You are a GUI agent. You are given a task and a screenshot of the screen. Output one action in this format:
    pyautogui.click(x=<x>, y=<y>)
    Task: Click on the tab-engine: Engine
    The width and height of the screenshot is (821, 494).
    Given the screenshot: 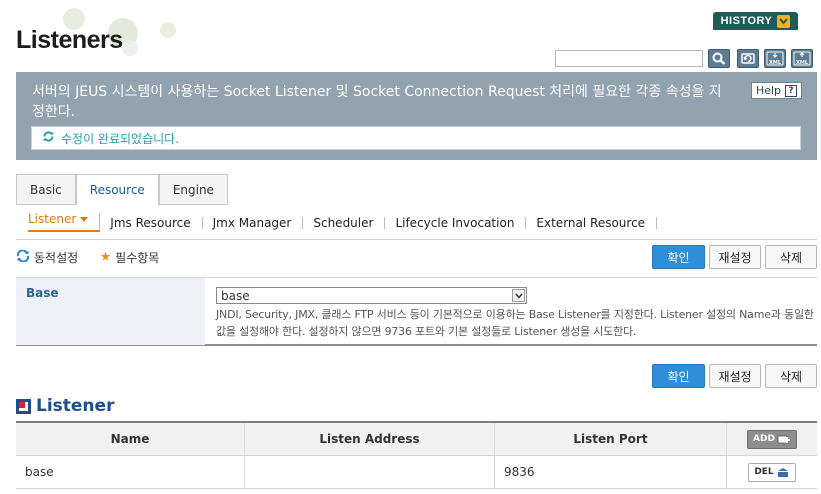 What is the action you would take?
    pyautogui.click(x=193, y=189)
    